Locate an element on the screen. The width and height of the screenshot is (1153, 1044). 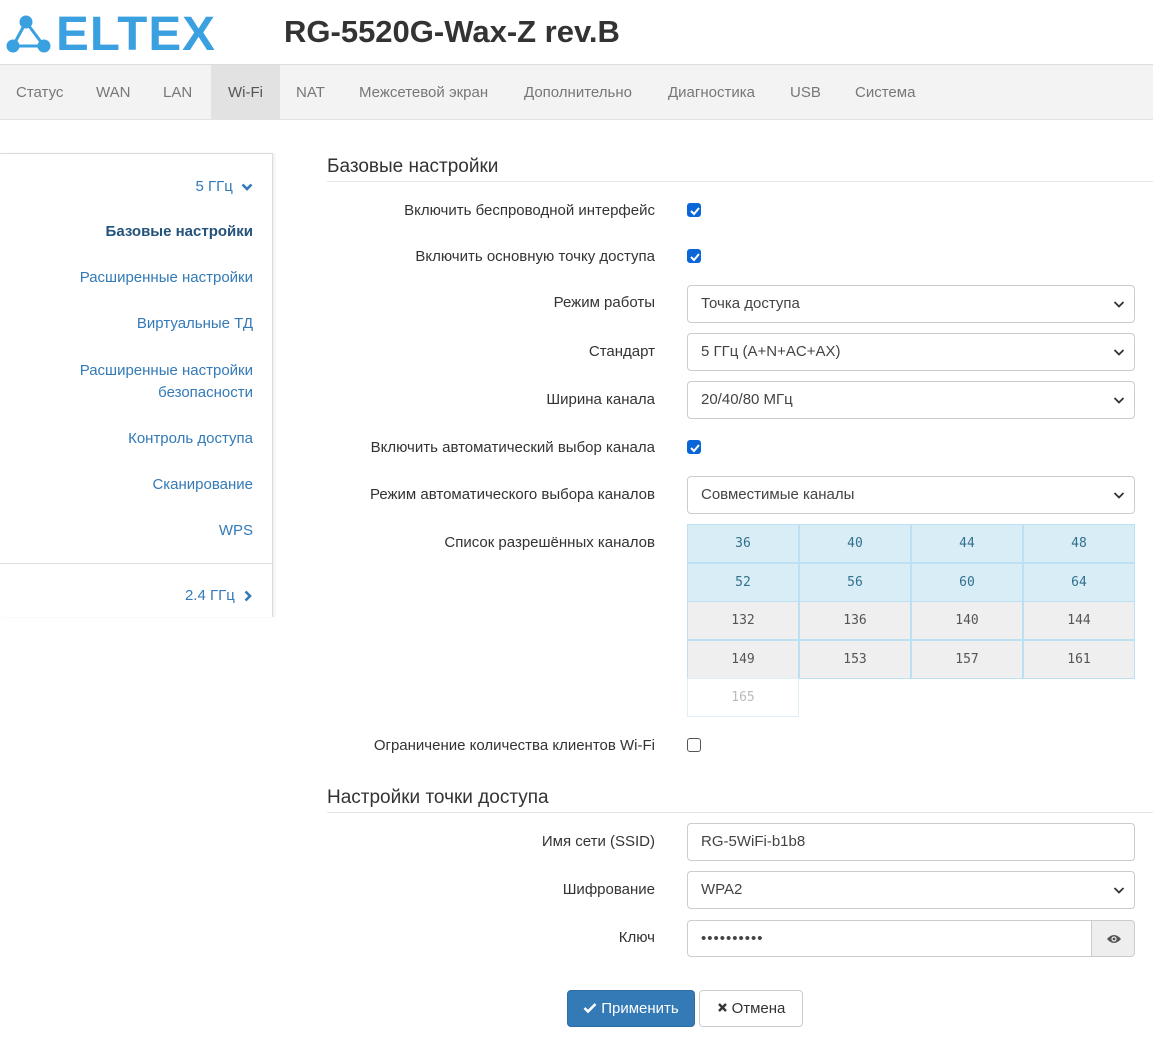
channel-cell: 52 is located at coordinates (743, 582).